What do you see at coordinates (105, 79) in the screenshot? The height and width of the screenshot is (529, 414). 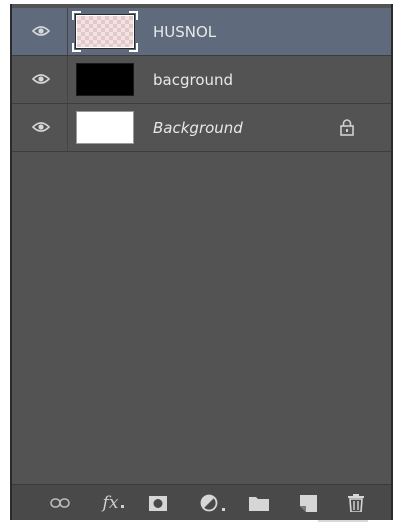 I see `layer-thumbnail-black` at bounding box center [105, 79].